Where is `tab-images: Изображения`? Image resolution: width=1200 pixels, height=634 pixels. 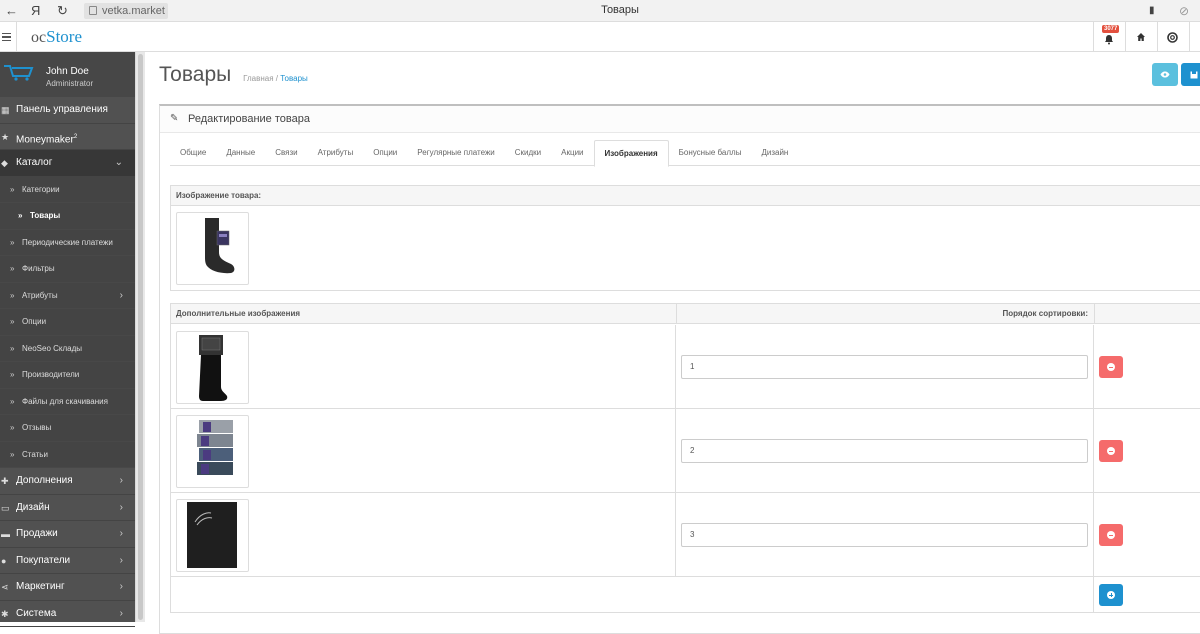
tab-images: Изображения is located at coordinates (631, 153).